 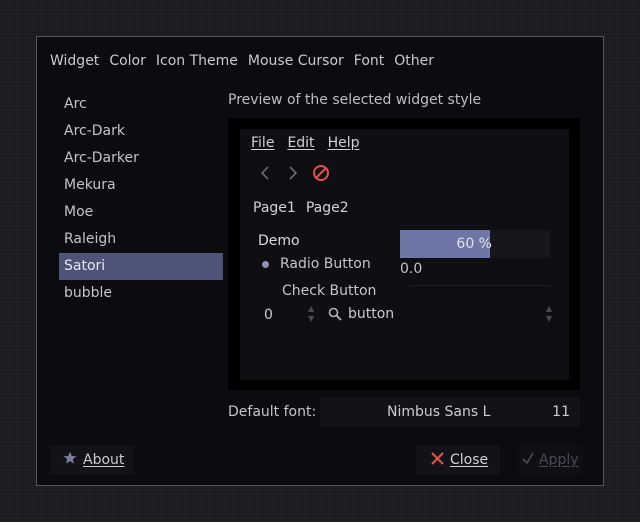 What do you see at coordinates (296, 63) in the screenshot?
I see `tab-mouse-cursor: Mouse Cursor` at bounding box center [296, 63].